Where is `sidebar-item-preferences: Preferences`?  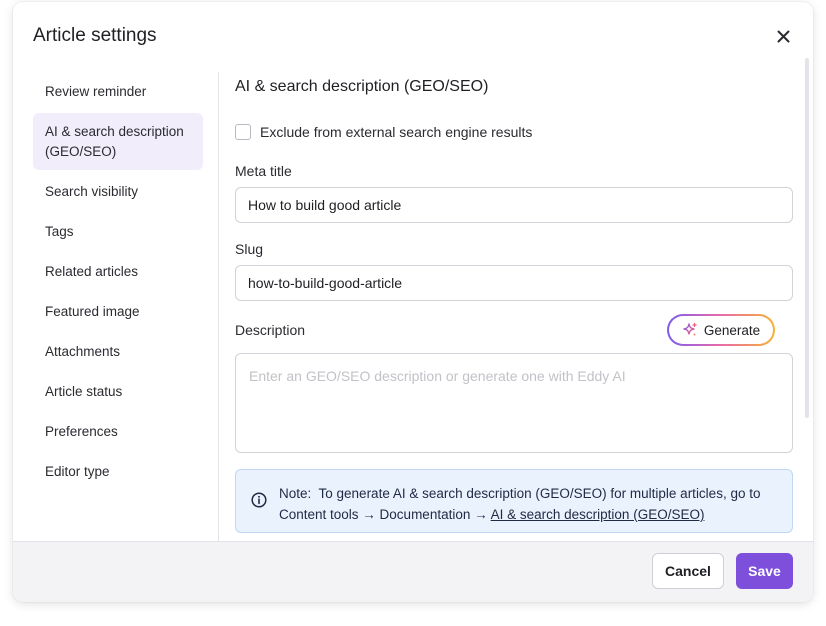 sidebar-item-preferences: Preferences is located at coordinates (118, 432).